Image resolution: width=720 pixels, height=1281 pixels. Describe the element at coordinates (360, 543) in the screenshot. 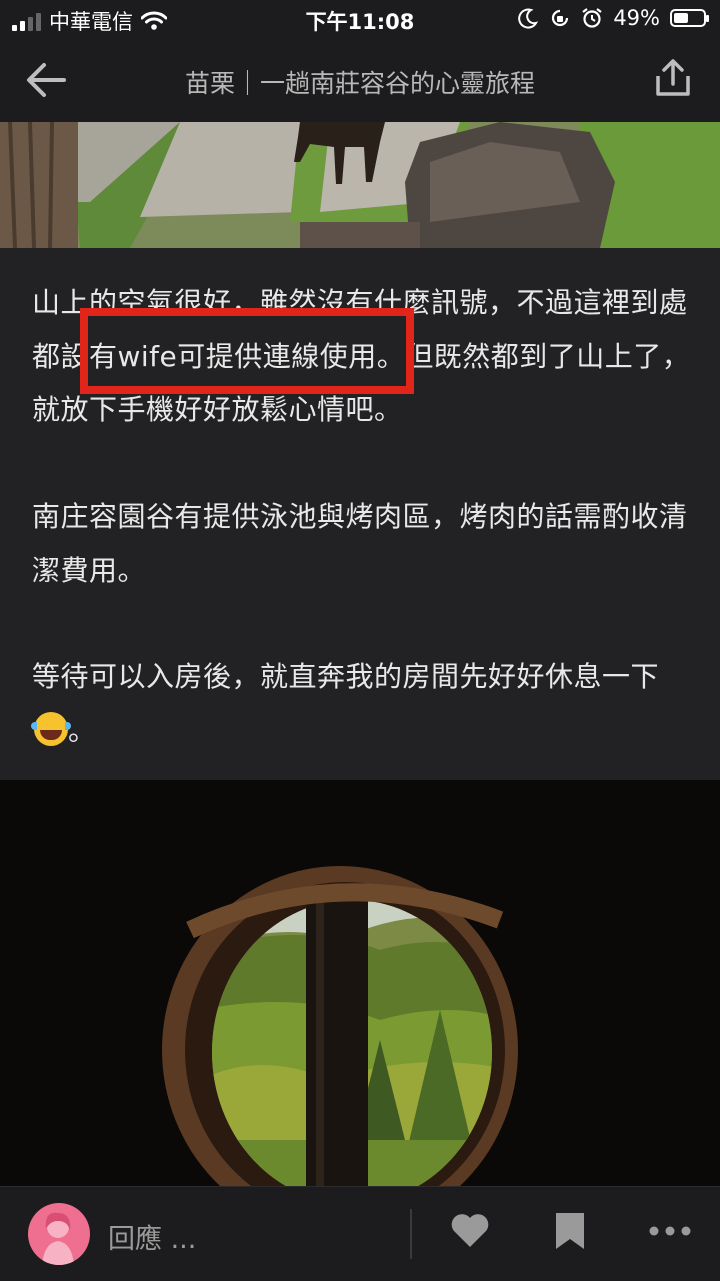

I see `article-paragraph: 南庄容園谷有提供泳池與烤肉區，烤肉的話需酌收清潔費用。` at that location.